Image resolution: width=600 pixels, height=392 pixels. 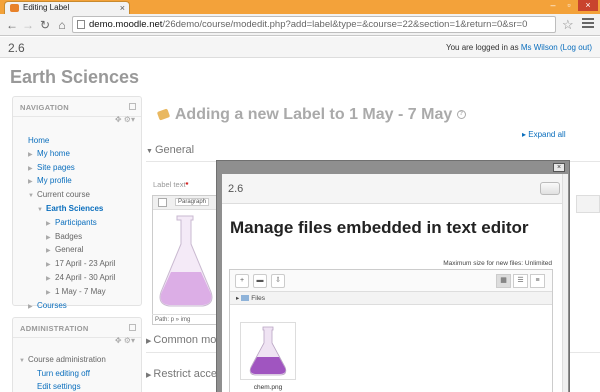 What do you see at coordinates (77, 107) in the screenshot?
I see `navigation-heading: NAVIGATION` at bounding box center [77, 107].